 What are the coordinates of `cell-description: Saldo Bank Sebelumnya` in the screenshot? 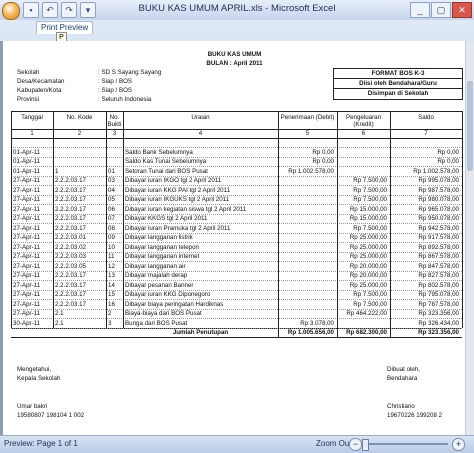 It's located at (159, 152).